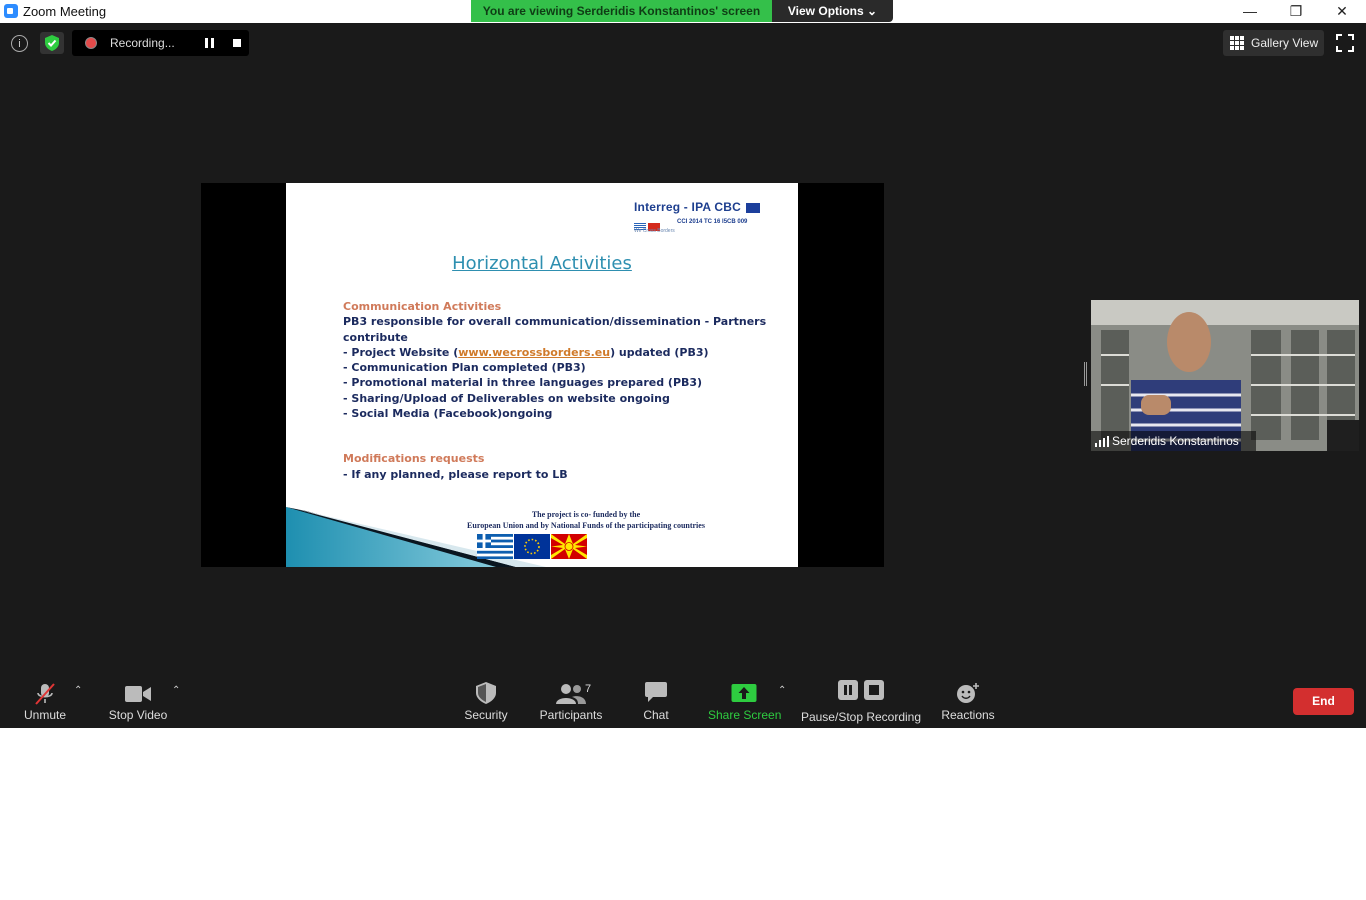 This screenshot has width=1366, height=900. I want to click on chat-bubble-icon, so click(656, 692).